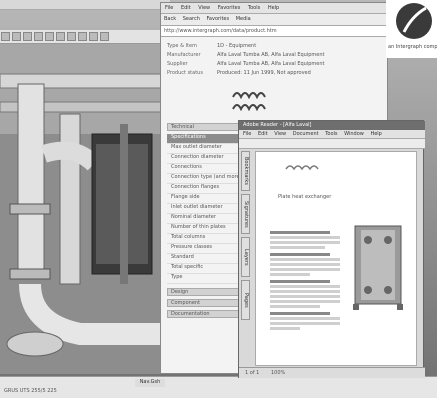 Image resolution: width=437 pixels, height=398 pixels. I want to click on pdf-title-bar: Adobe Reader - [Alfa Laval], so click(332, 125).